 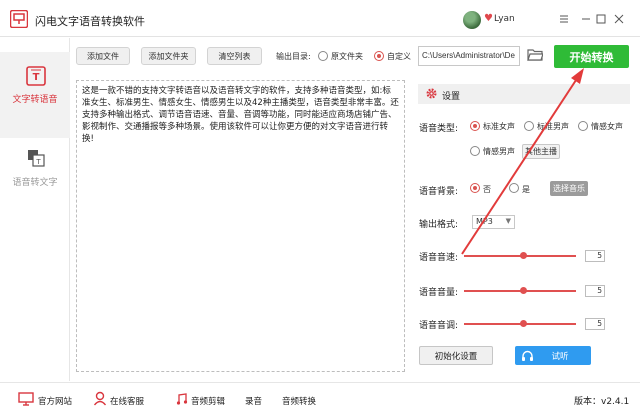 What do you see at coordinates (127, 401) in the screenshot?
I see `online-support-link: 在线客服` at bounding box center [127, 401].